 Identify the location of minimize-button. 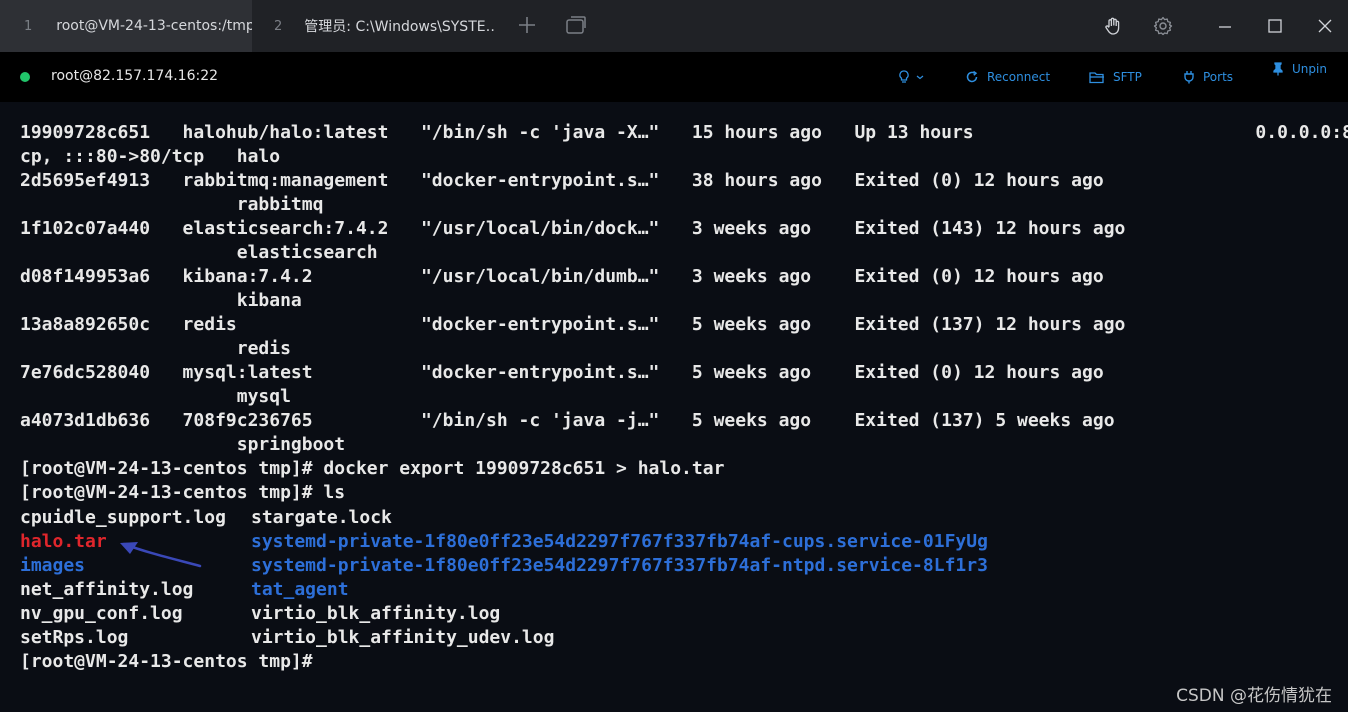
(1225, 26).